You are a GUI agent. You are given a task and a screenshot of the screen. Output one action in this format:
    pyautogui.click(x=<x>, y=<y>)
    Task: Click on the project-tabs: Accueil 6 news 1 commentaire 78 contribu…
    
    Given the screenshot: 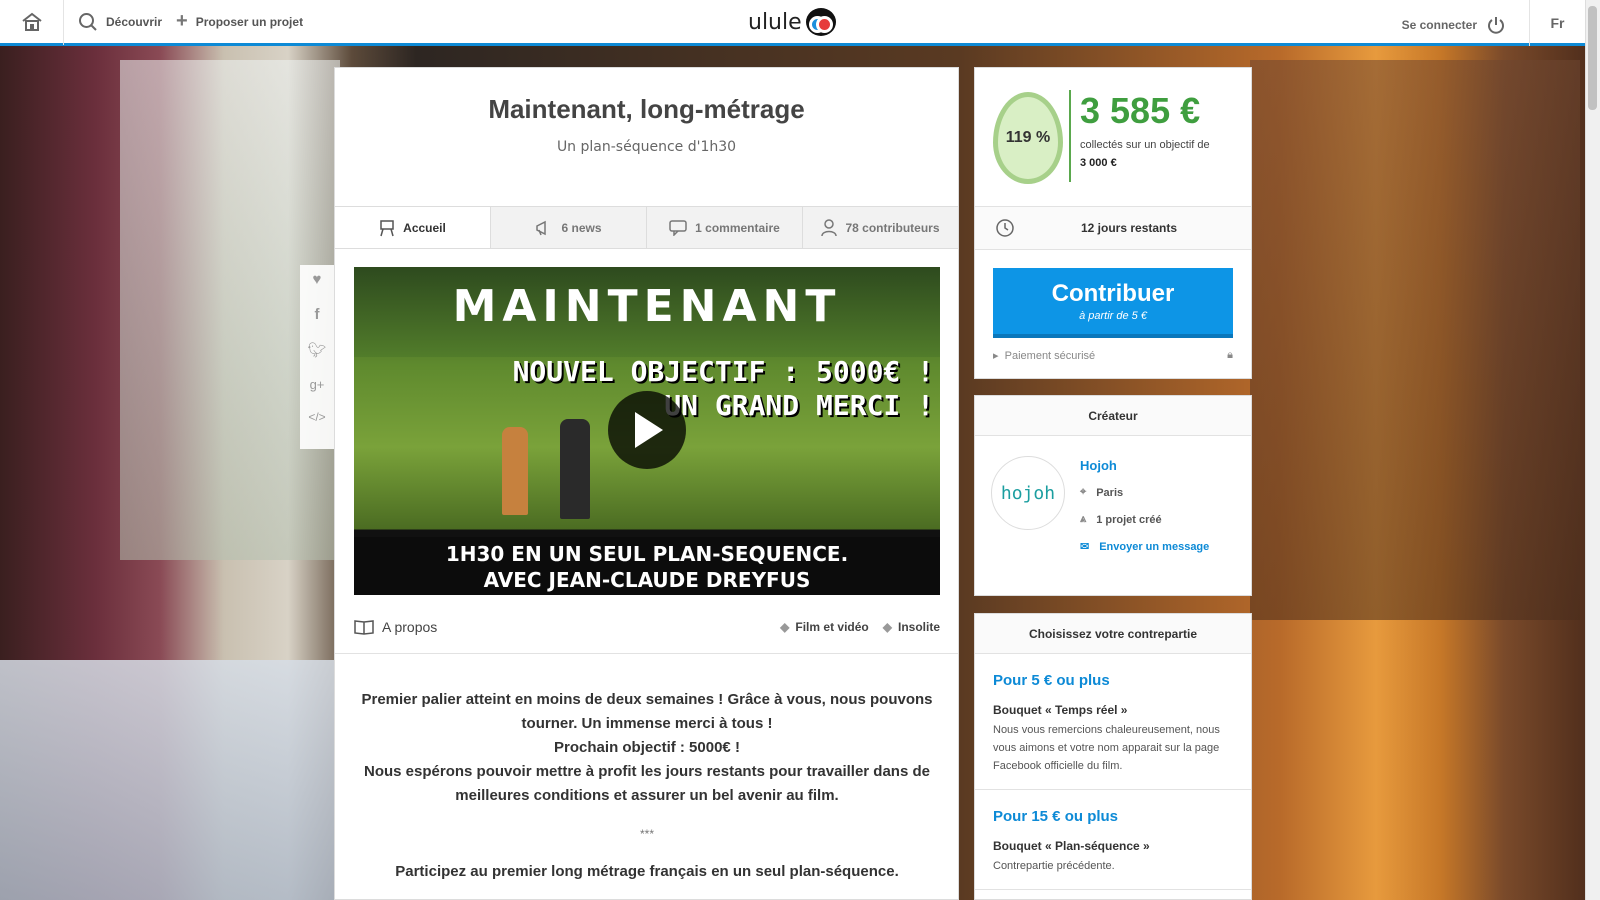 What is the action you would take?
    pyautogui.click(x=646, y=227)
    